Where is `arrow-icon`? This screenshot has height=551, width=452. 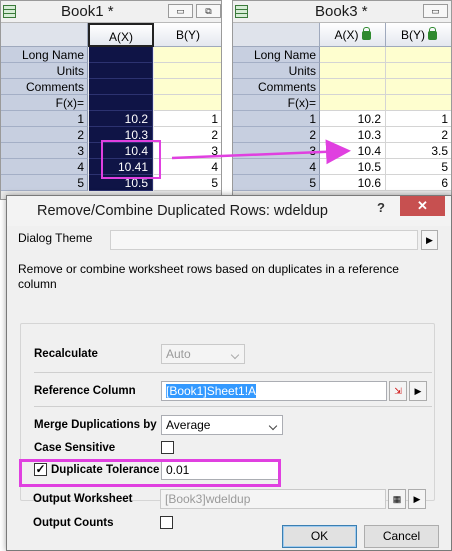 arrow-icon is located at coordinates (261, 152).